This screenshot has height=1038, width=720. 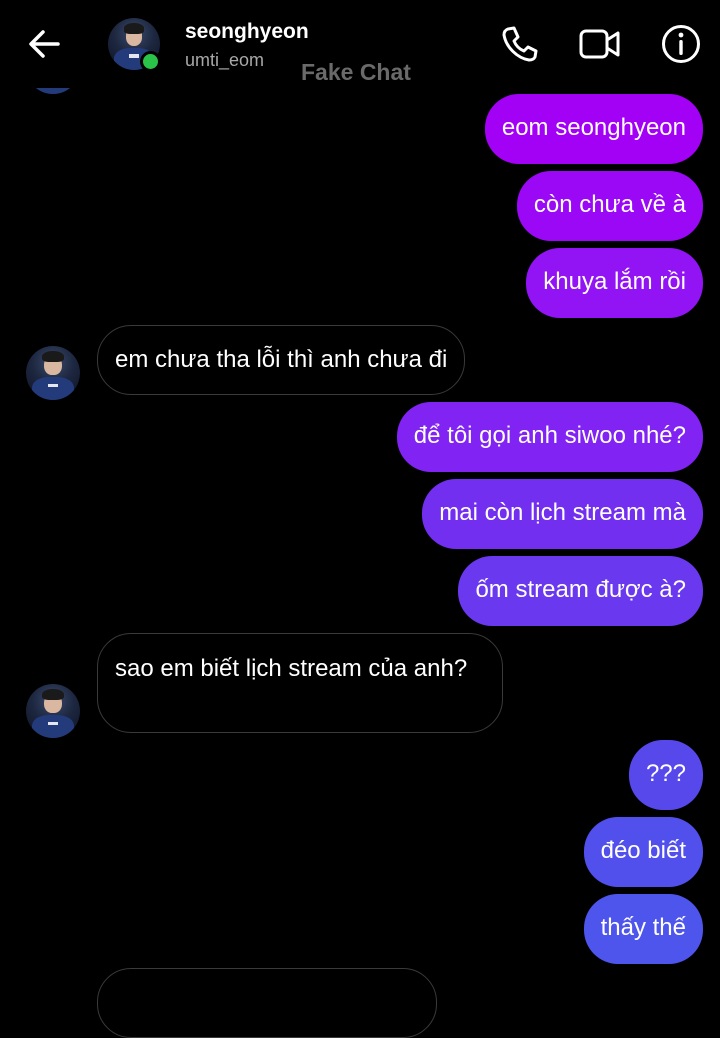 I want to click on message-outgoing: thấy thế, so click(x=643, y=929).